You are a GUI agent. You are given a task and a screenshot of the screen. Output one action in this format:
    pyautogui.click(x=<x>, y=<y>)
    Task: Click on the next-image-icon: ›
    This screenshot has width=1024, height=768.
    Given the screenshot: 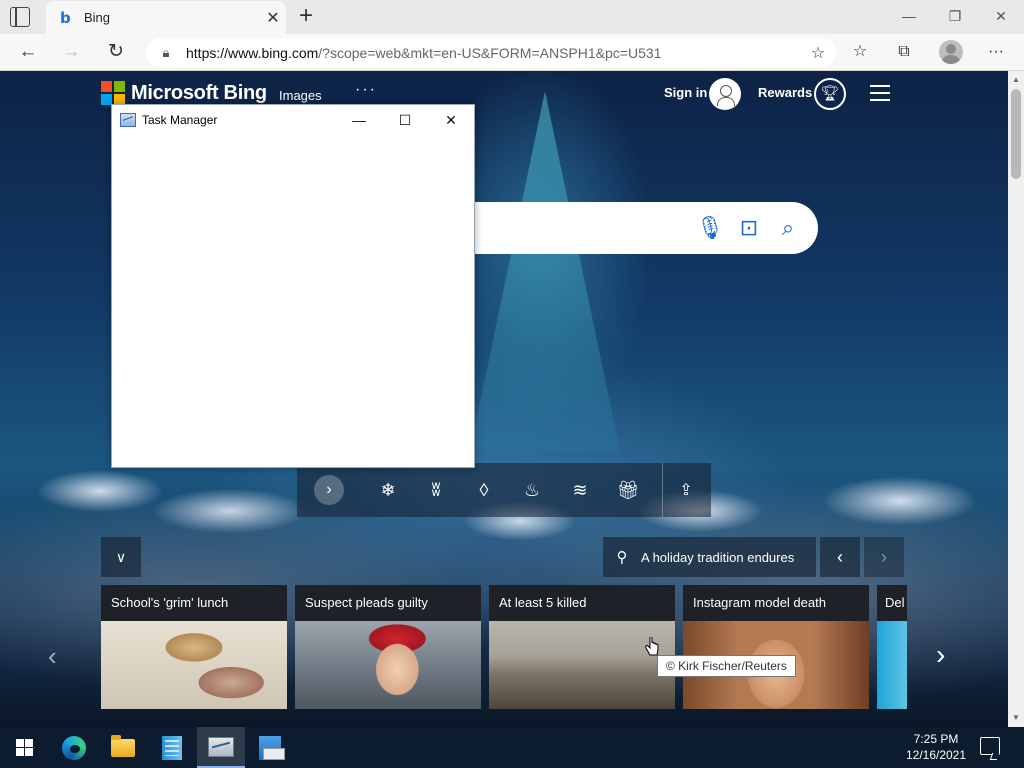 What is the action you would take?
    pyautogui.click(x=884, y=557)
    